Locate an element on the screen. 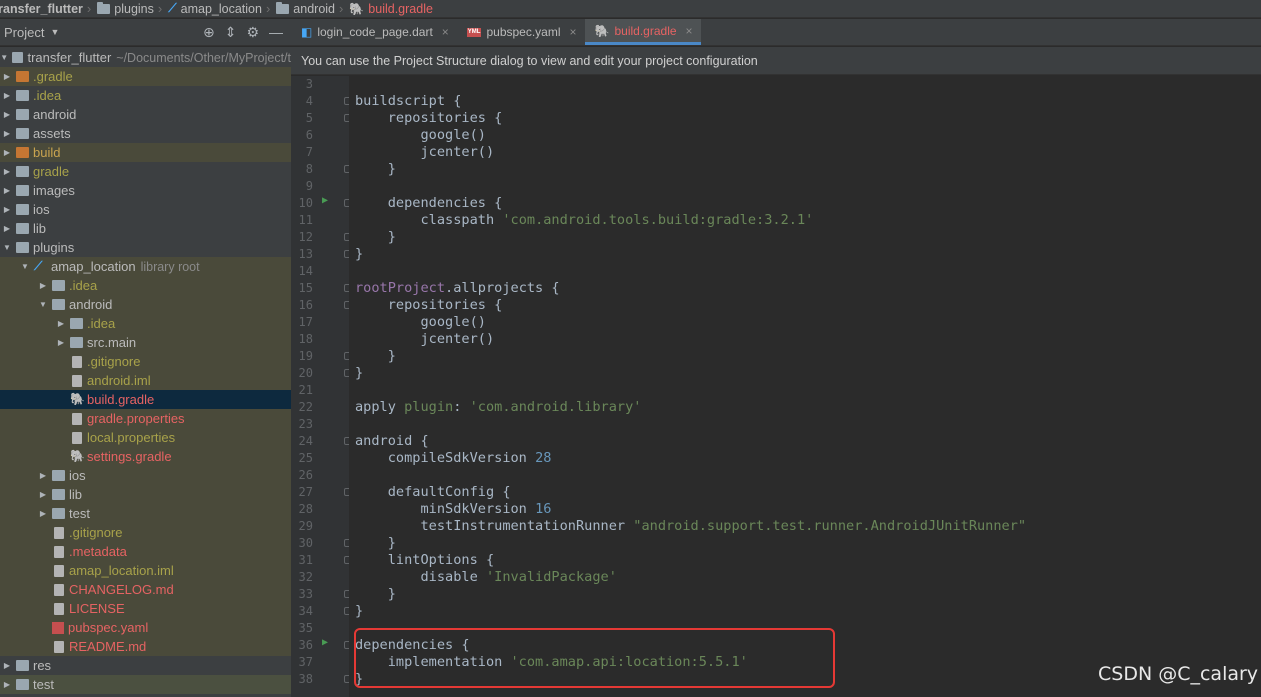 The width and height of the screenshot is (1261, 697). line-number: 34 is located at coordinates (305, 611).